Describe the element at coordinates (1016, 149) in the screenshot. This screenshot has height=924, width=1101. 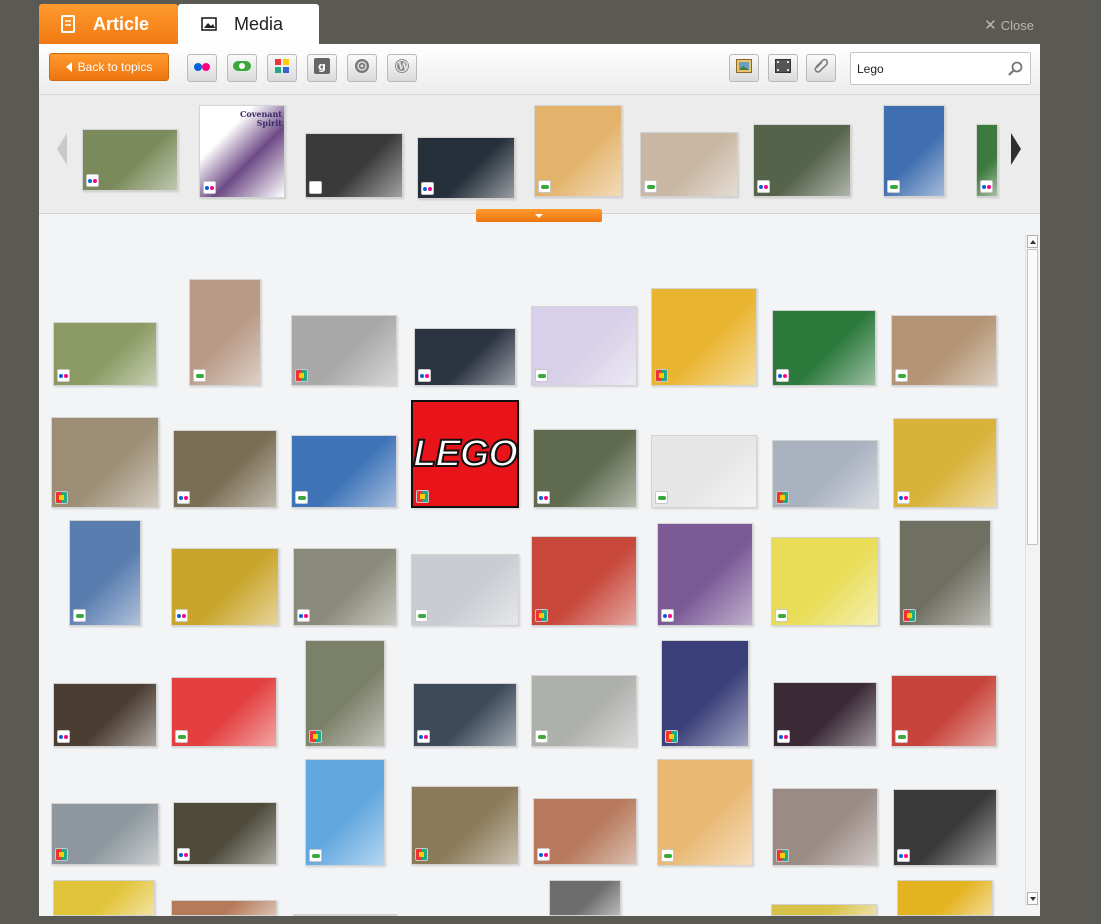
I see `carousel-next-icon` at that location.